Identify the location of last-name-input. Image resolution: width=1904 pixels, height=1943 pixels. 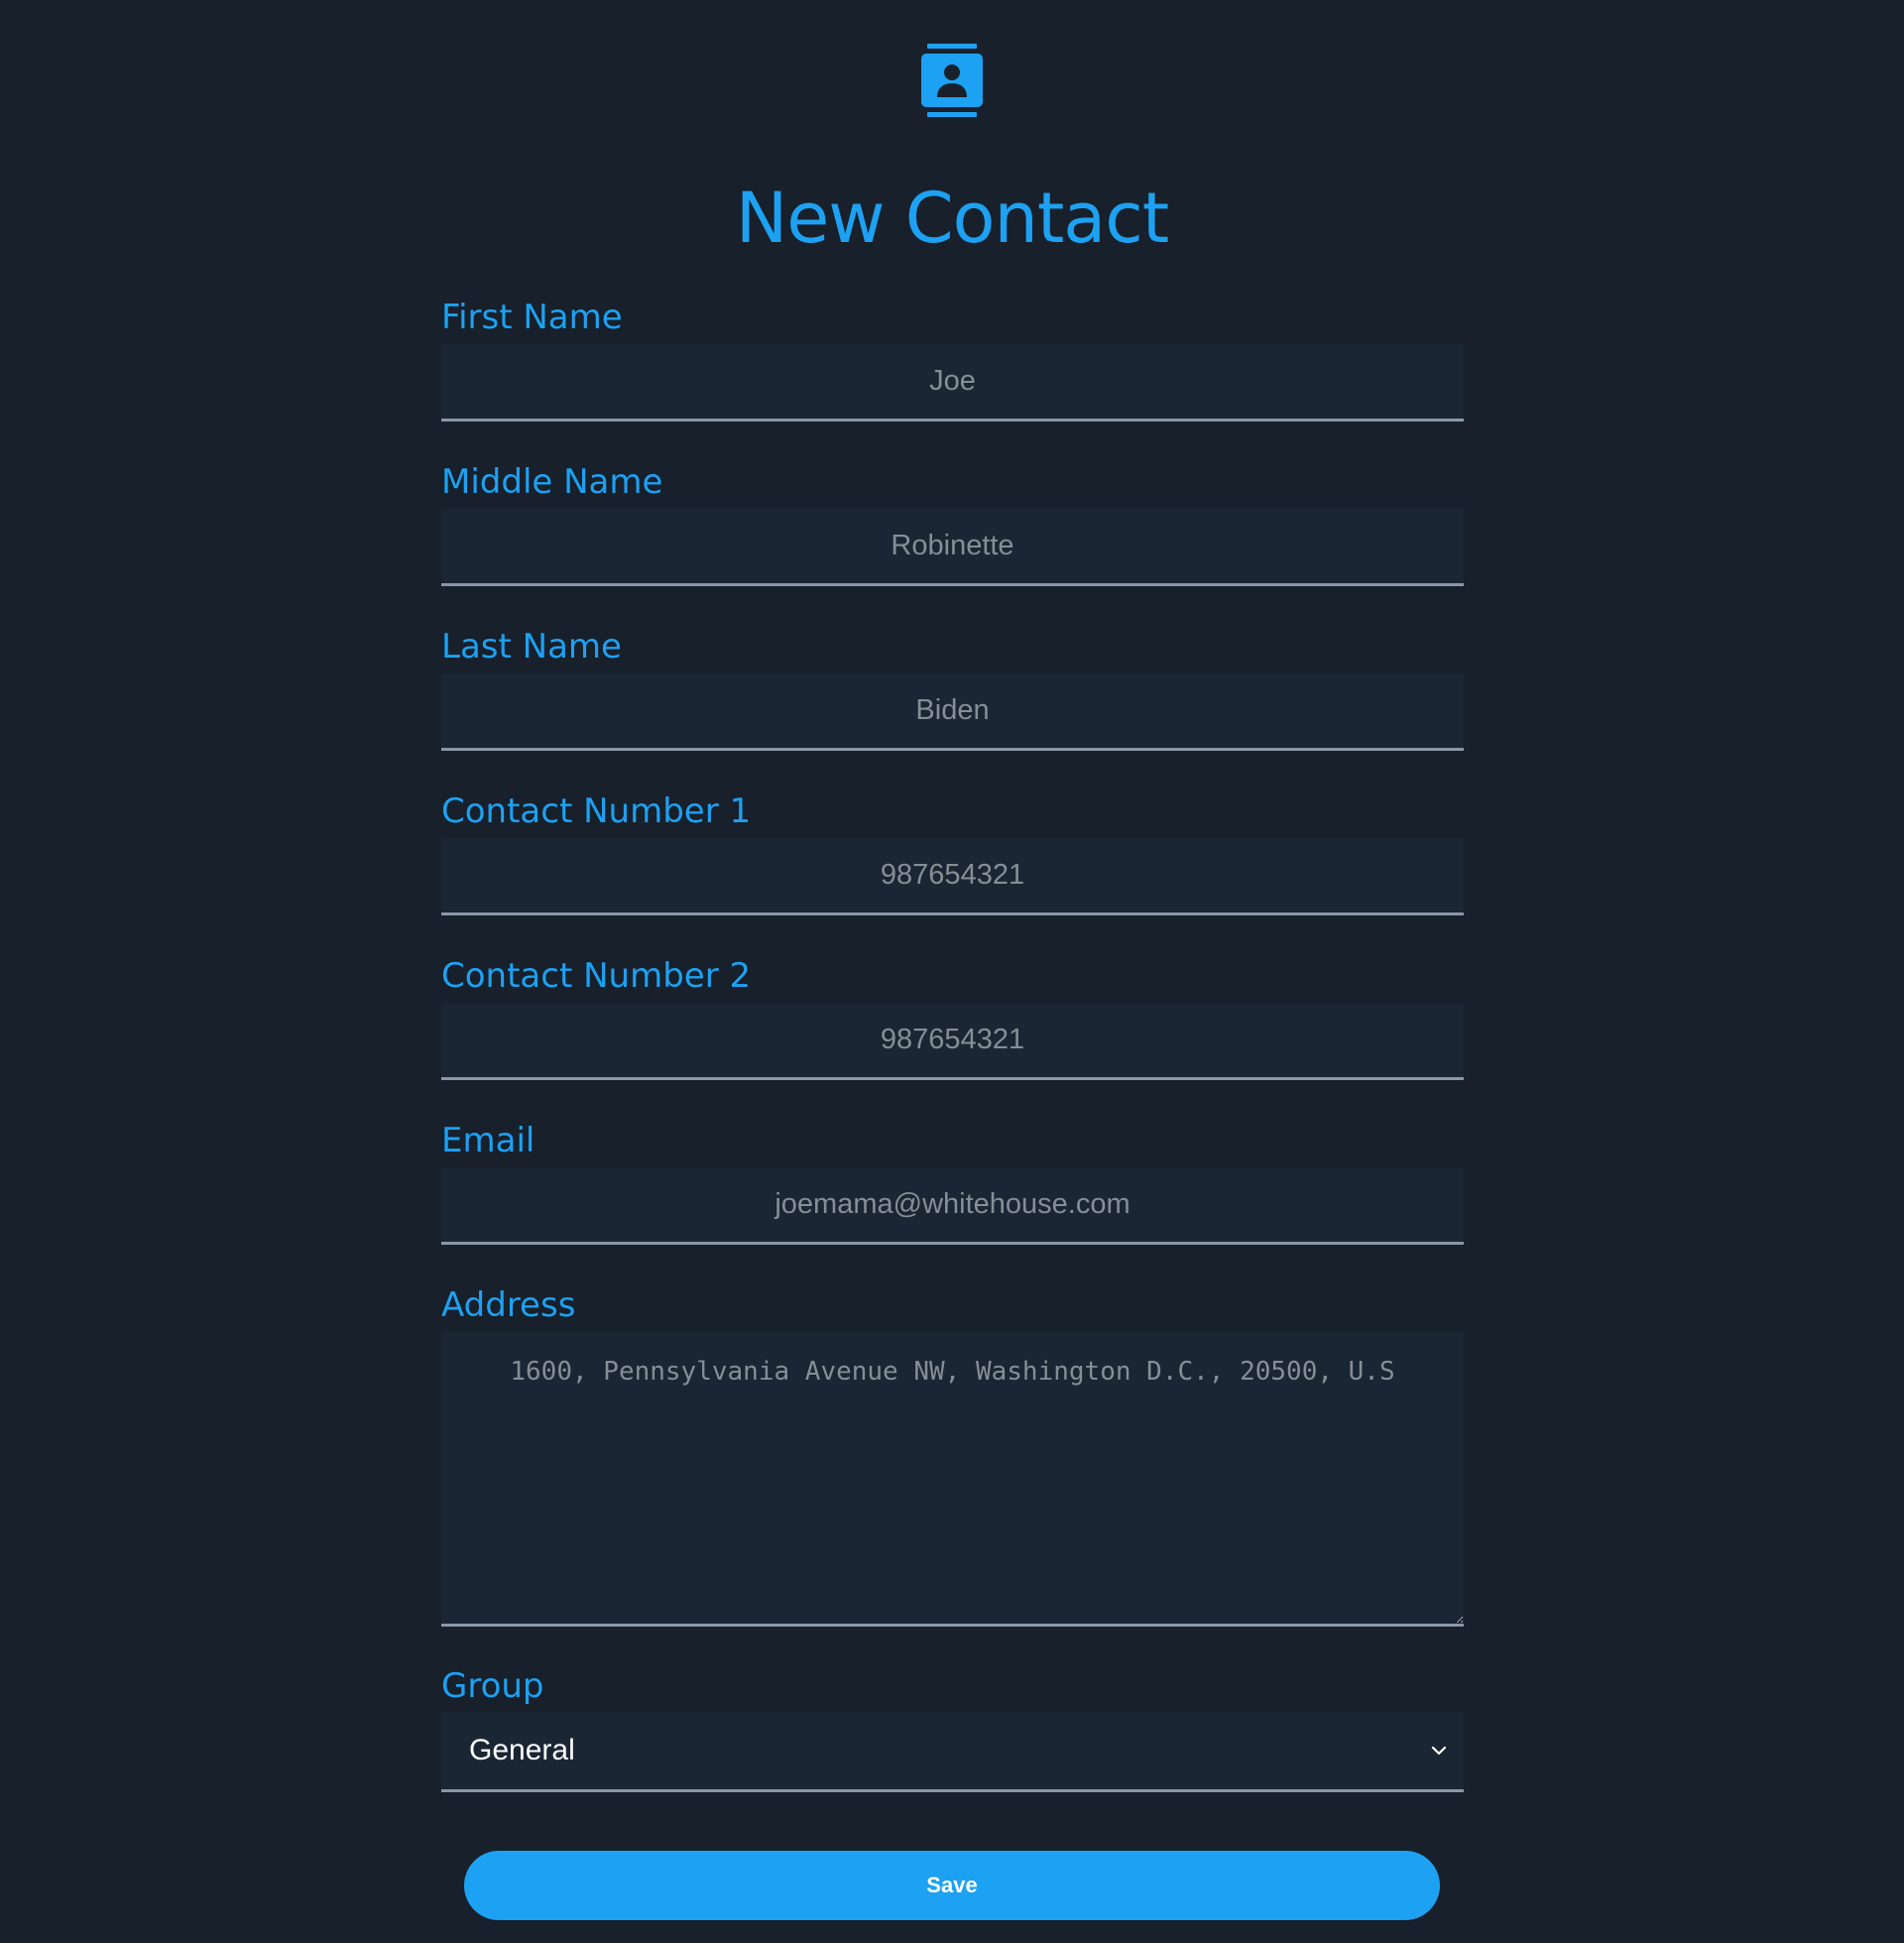
(952, 712).